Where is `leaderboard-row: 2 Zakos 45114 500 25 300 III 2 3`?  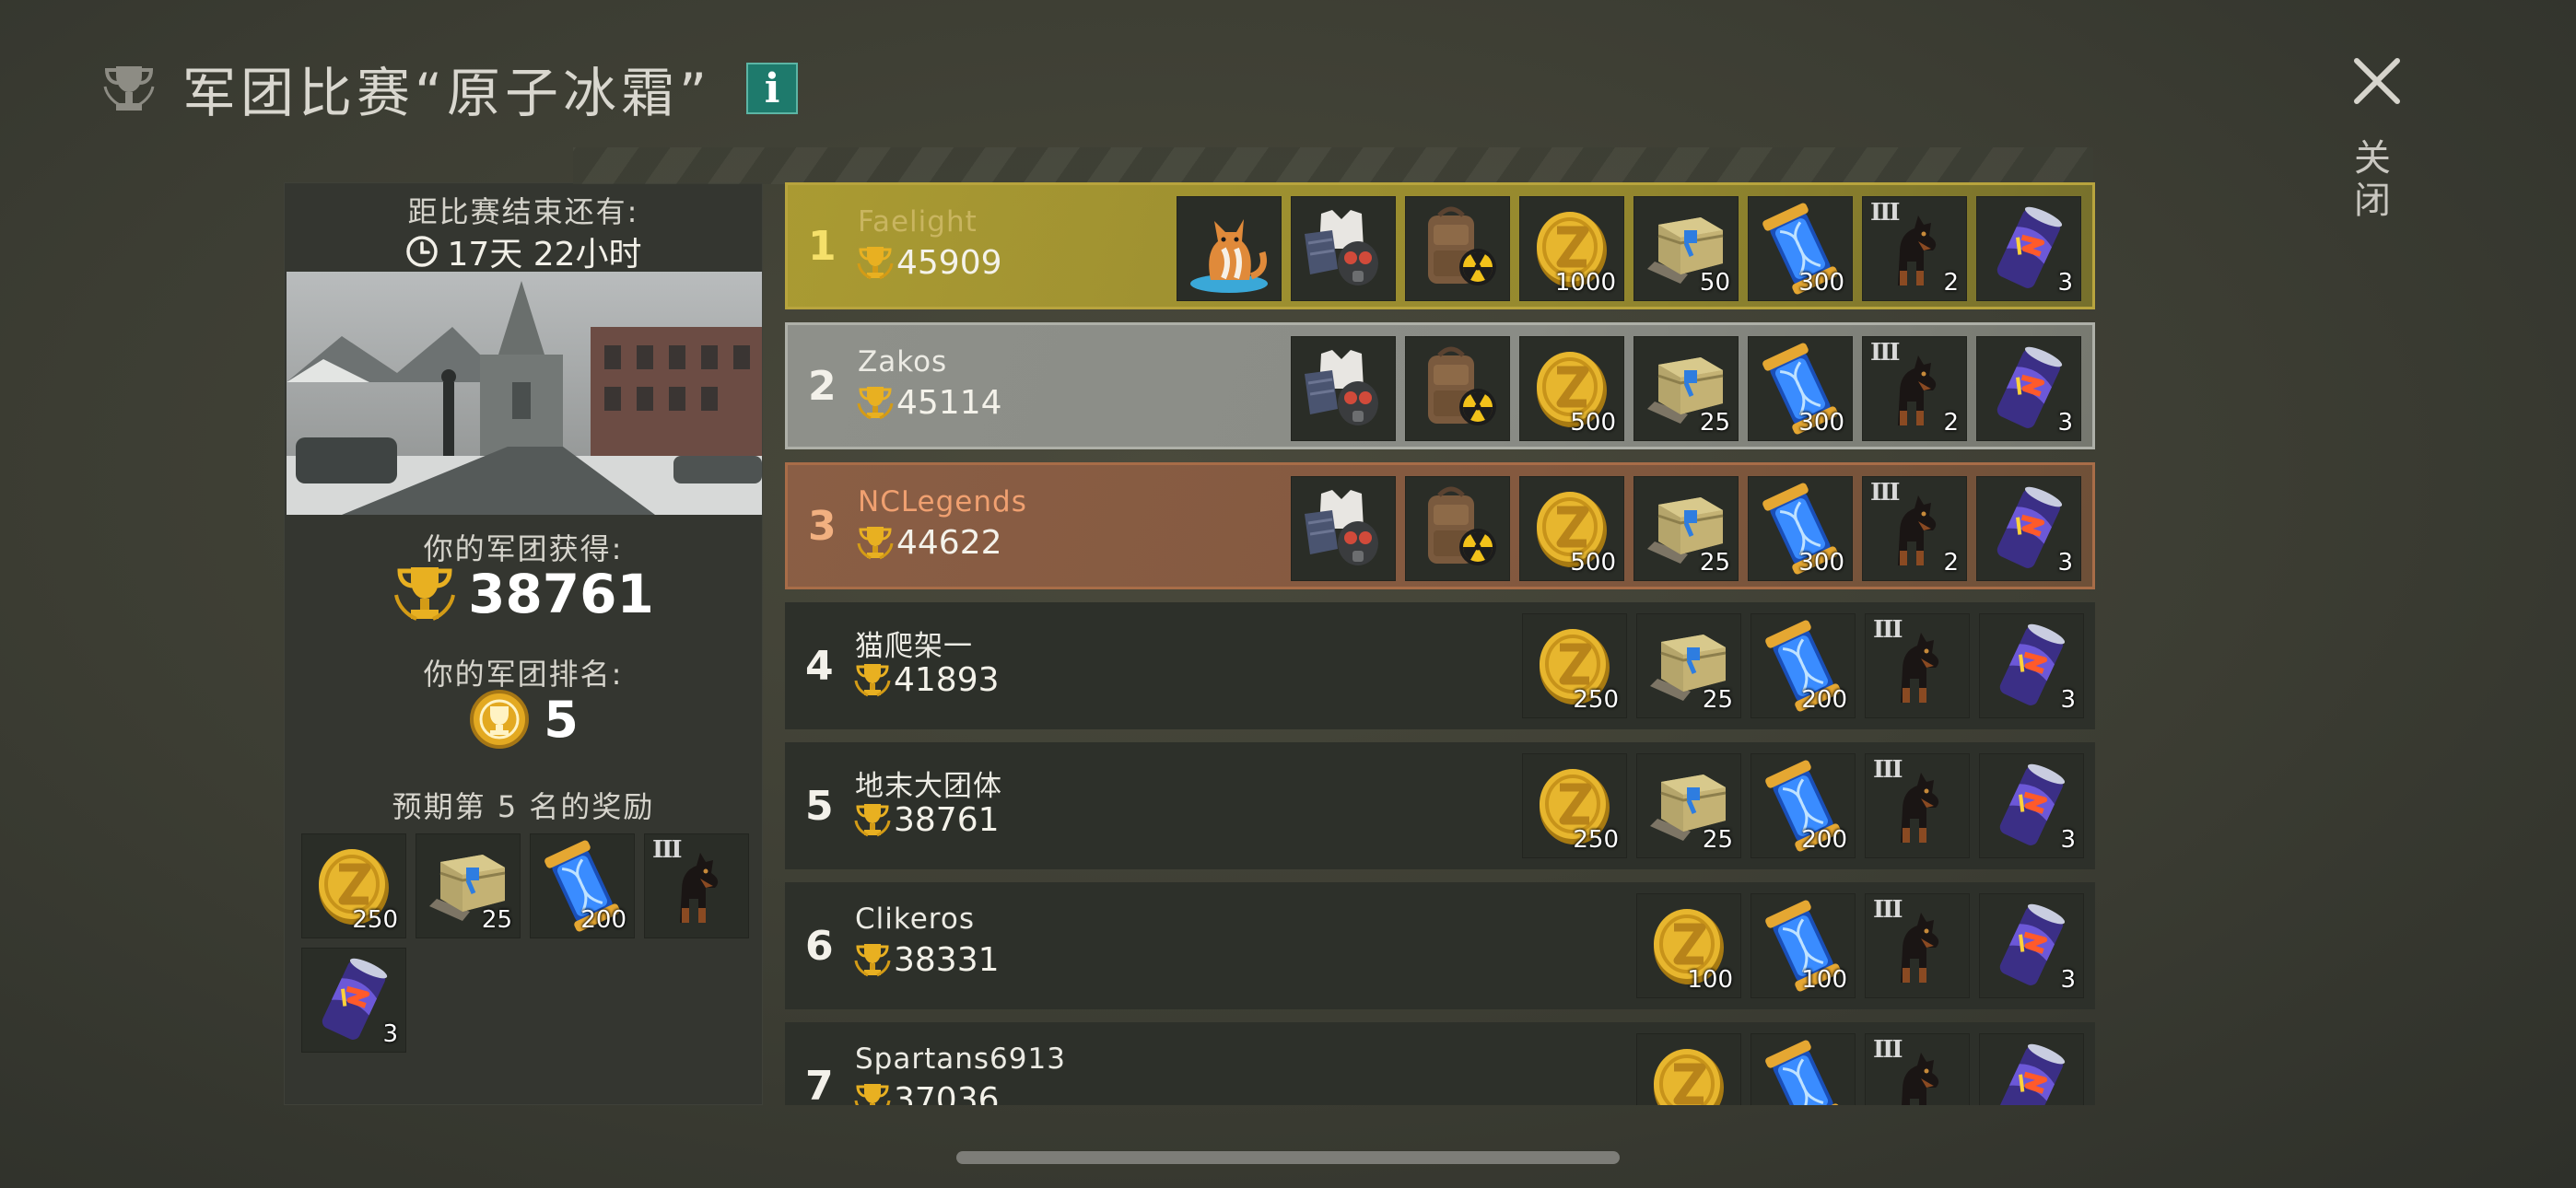 leaderboard-row: 2 Zakos 45114 500 25 300 III 2 3 is located at coordinates (1440, 386).